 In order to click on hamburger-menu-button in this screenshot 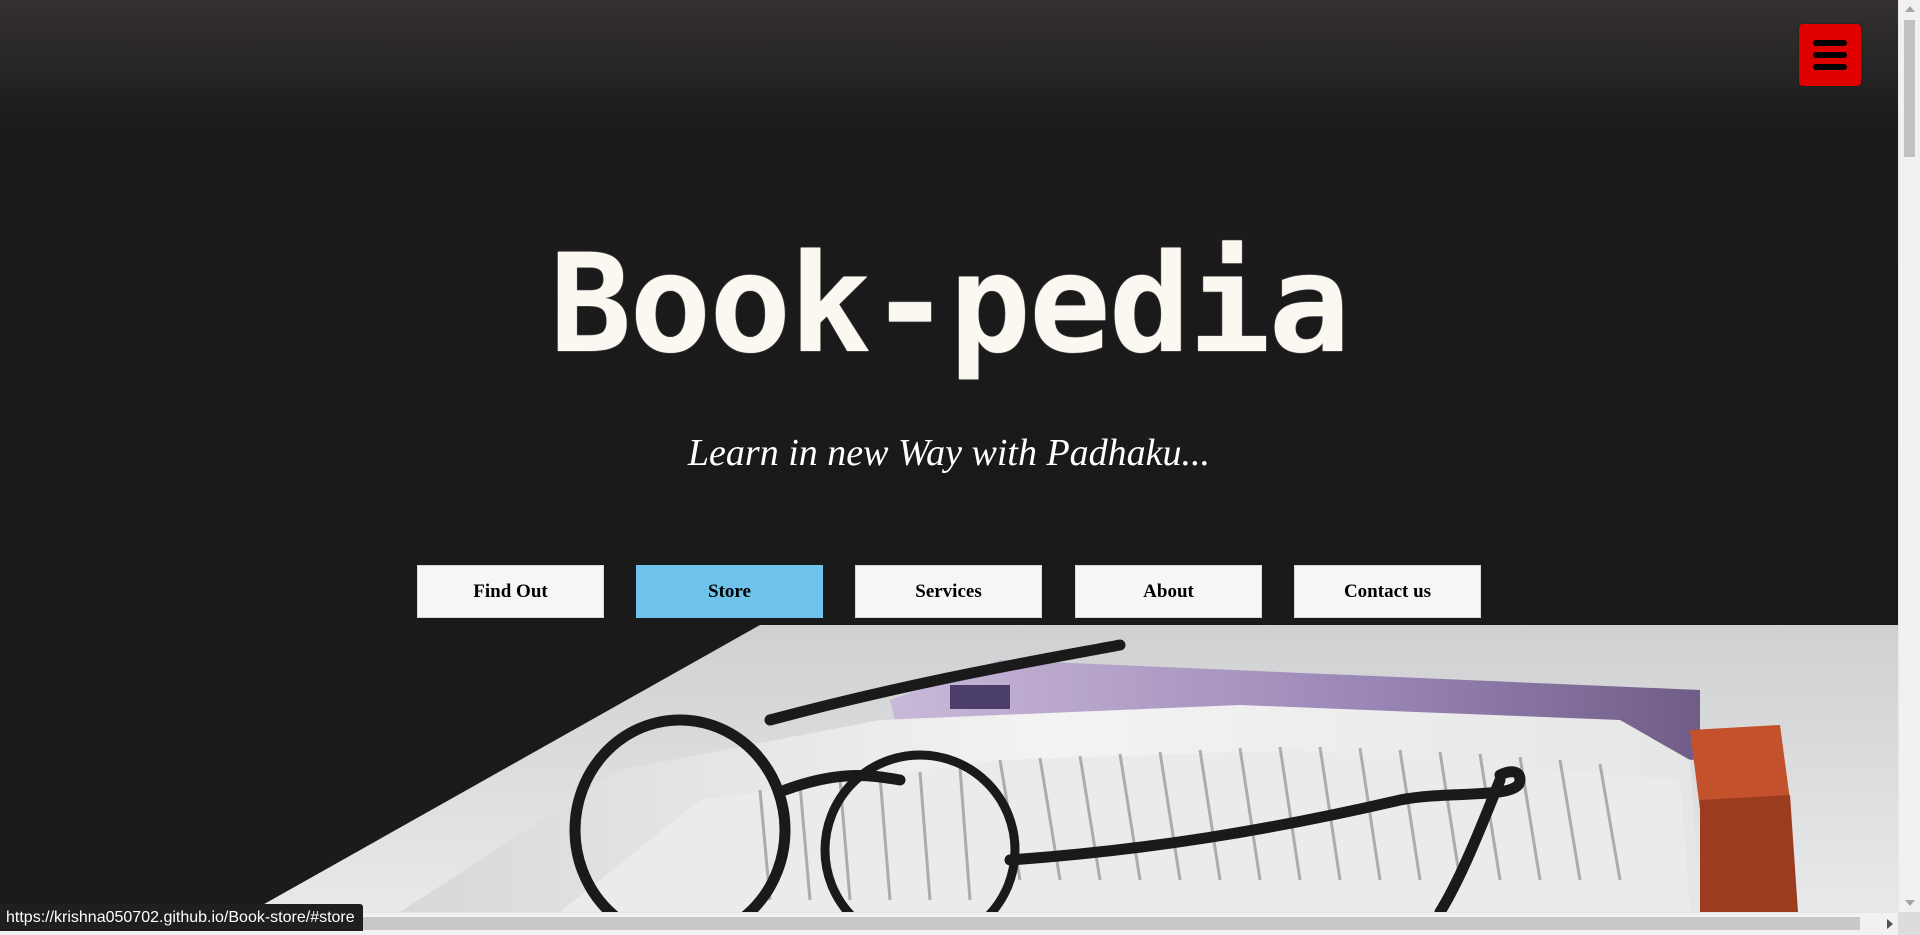, I will do `click(1830, 55)`.